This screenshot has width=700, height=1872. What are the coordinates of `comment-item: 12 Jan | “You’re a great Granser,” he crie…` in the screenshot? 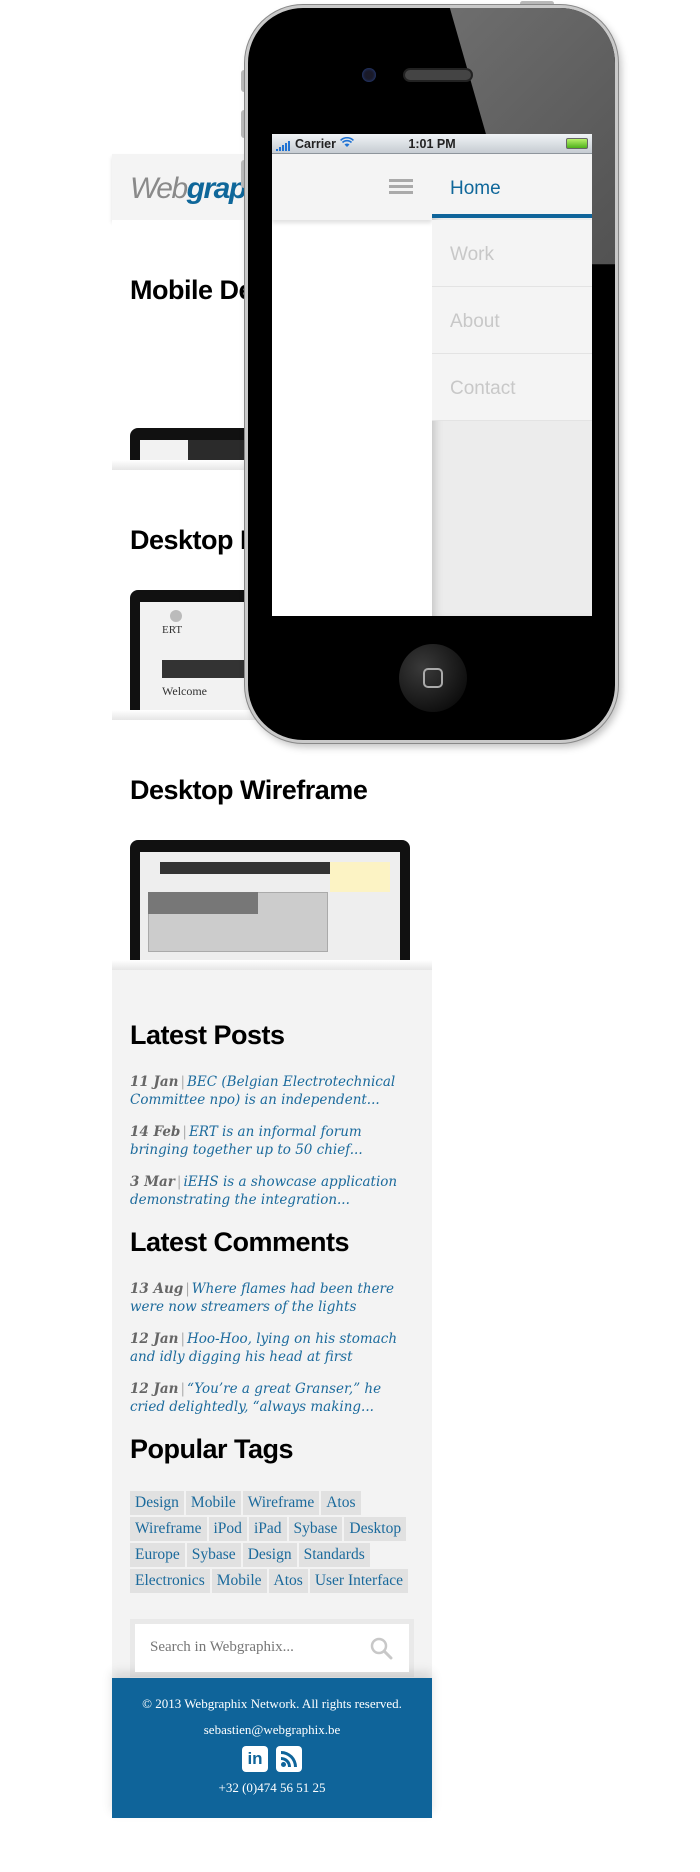 It's located at (272, 1398).